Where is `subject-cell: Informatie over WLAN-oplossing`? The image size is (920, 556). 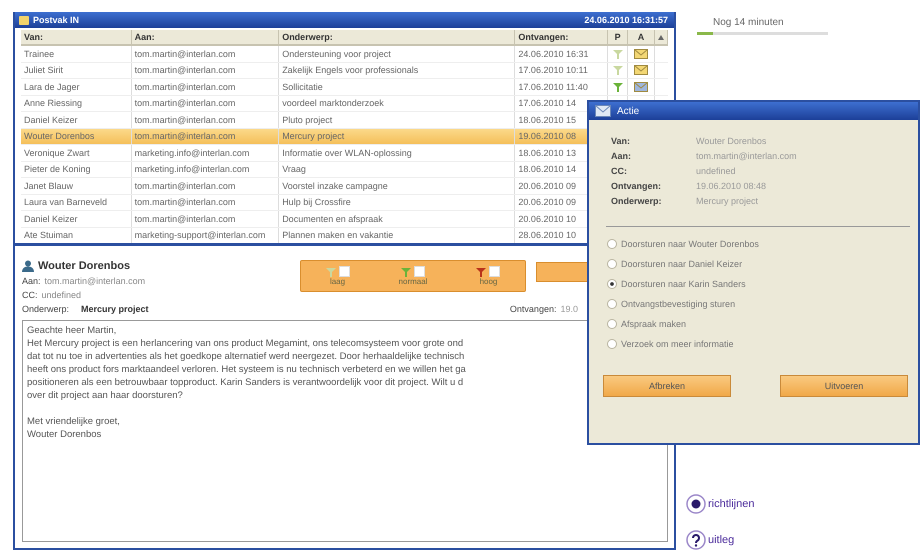 subject-cell: Informatie over WLAN-oplossing is located at coordinates (397, 152).